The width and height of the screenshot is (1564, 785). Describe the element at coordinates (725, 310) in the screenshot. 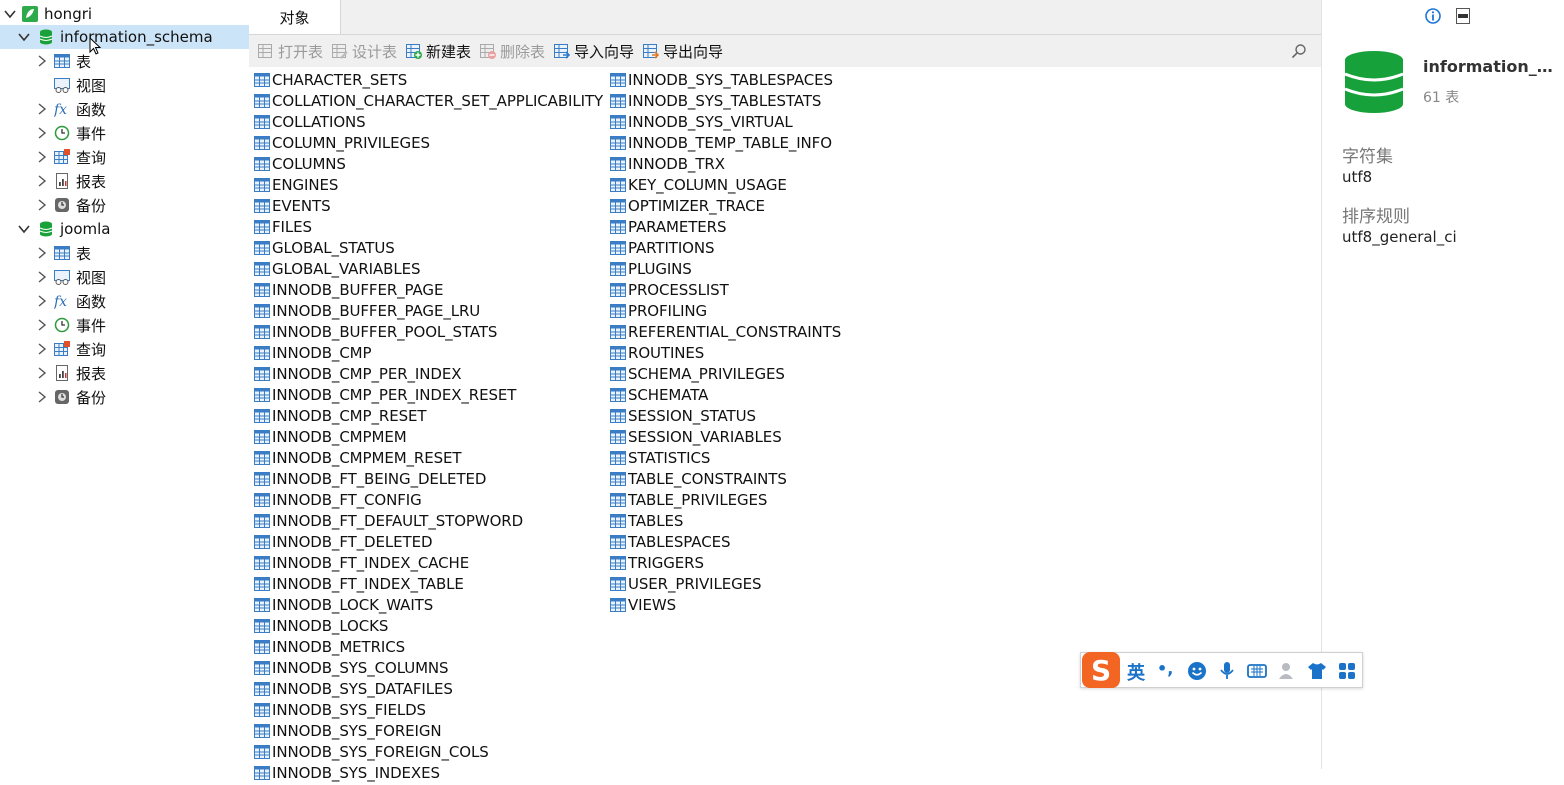

I see `table-list-item: PROFILING` at that location.